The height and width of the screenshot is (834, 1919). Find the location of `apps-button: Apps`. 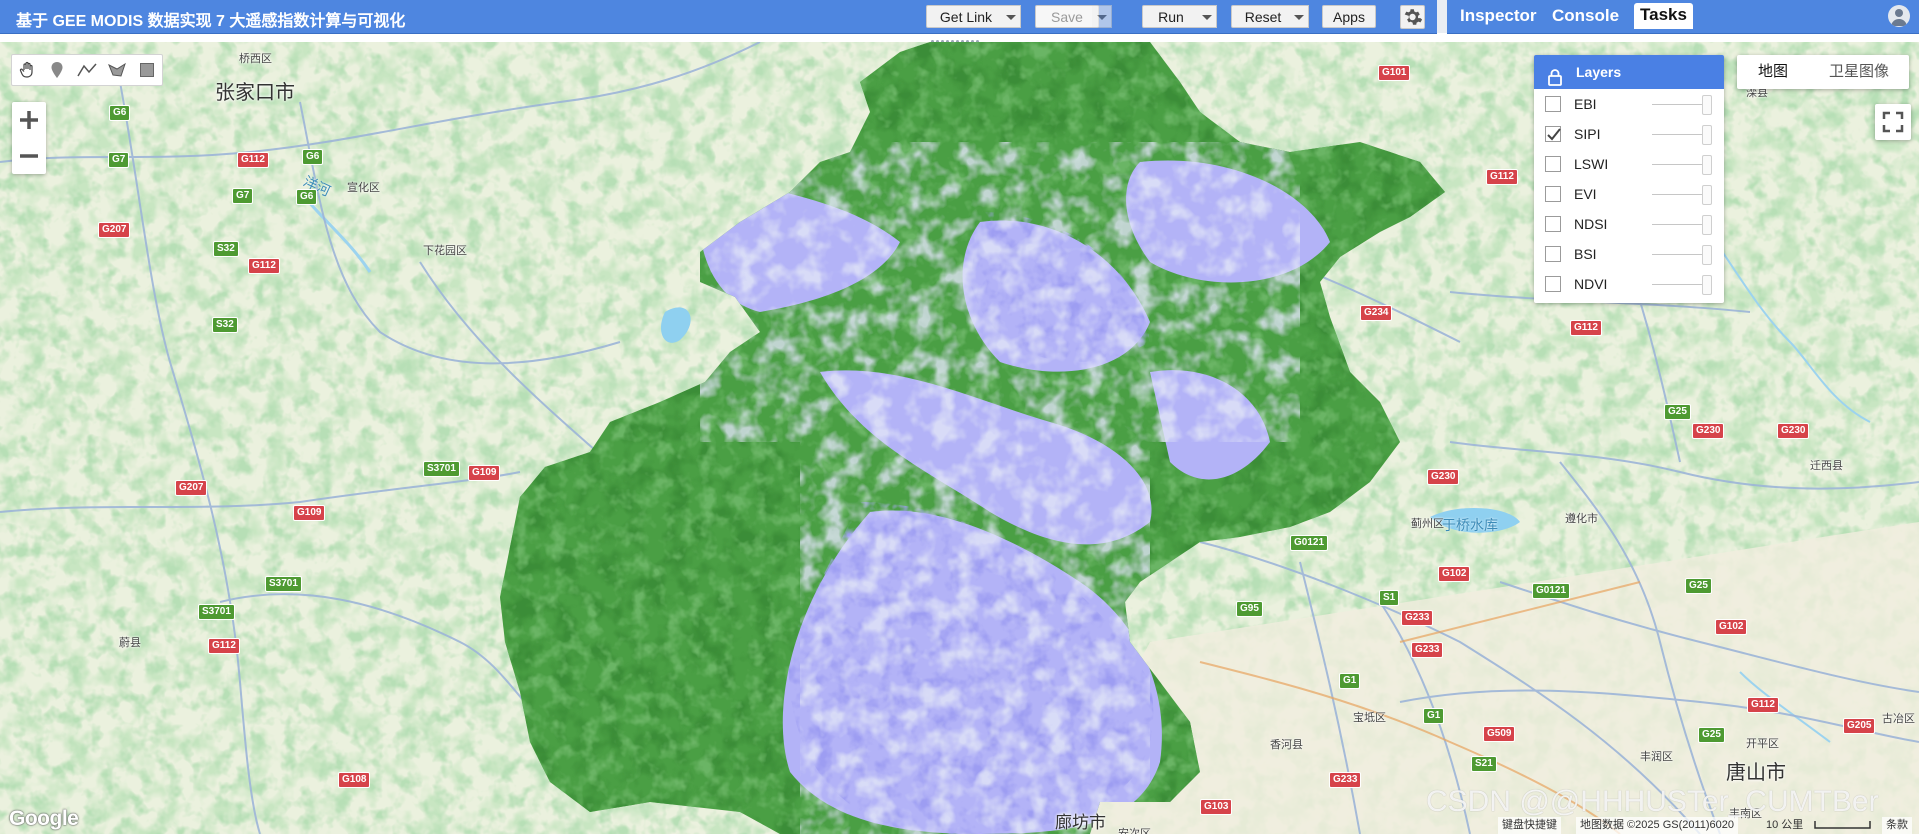

apps-button: Apps is located at coordinates (1349, 16).